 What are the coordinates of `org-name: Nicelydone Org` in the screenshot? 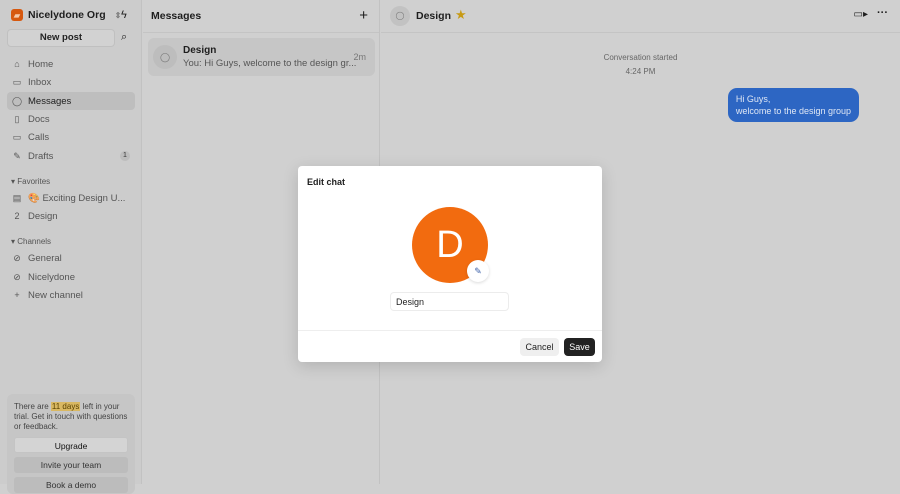 It's located at (67, 15).